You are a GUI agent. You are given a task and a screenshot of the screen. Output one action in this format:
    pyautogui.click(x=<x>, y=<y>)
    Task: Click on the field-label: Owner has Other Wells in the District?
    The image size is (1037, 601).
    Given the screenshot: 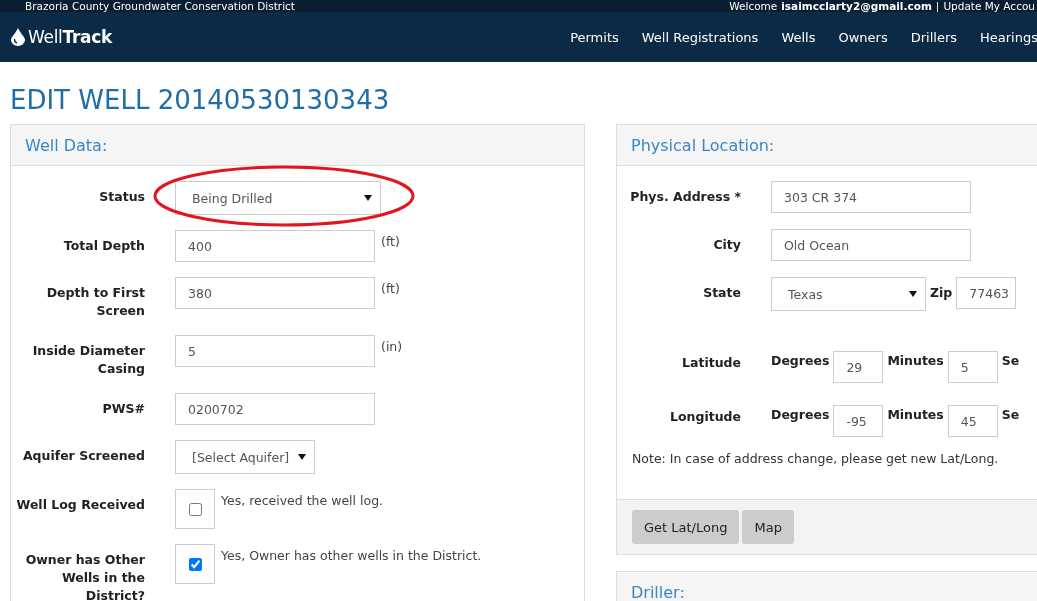 What is the action you would take?
    pyautogui.click(x=84, y=576)
    